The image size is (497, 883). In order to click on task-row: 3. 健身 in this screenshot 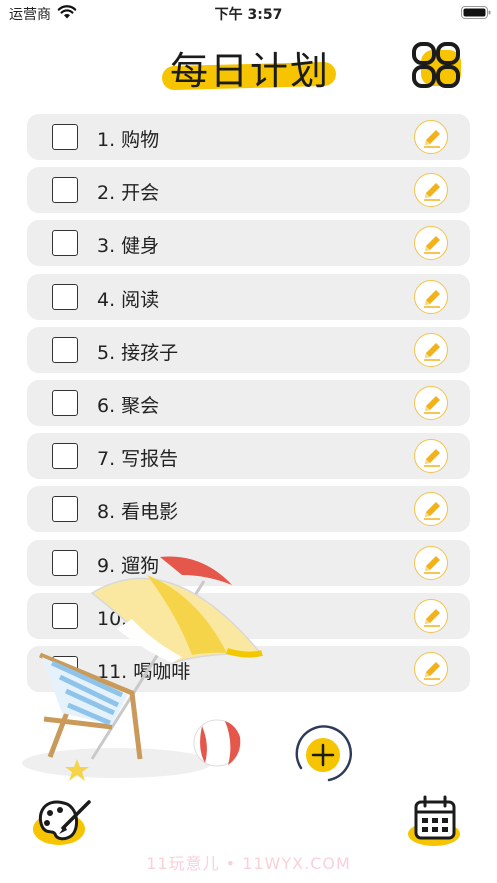, I will do `click(248, 243)`.